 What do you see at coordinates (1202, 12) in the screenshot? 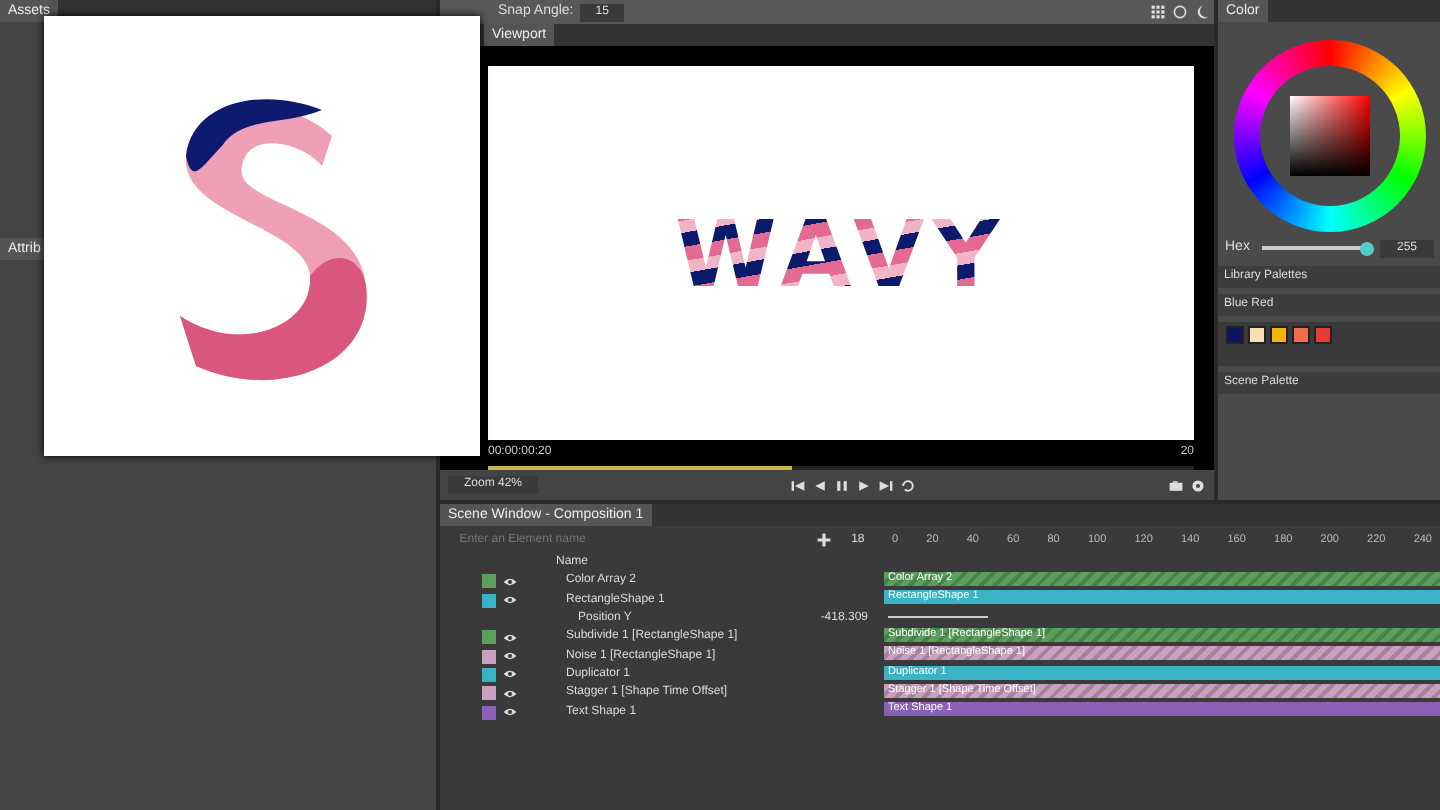
I see `moon-icon` at bounding box center [1202, 12].